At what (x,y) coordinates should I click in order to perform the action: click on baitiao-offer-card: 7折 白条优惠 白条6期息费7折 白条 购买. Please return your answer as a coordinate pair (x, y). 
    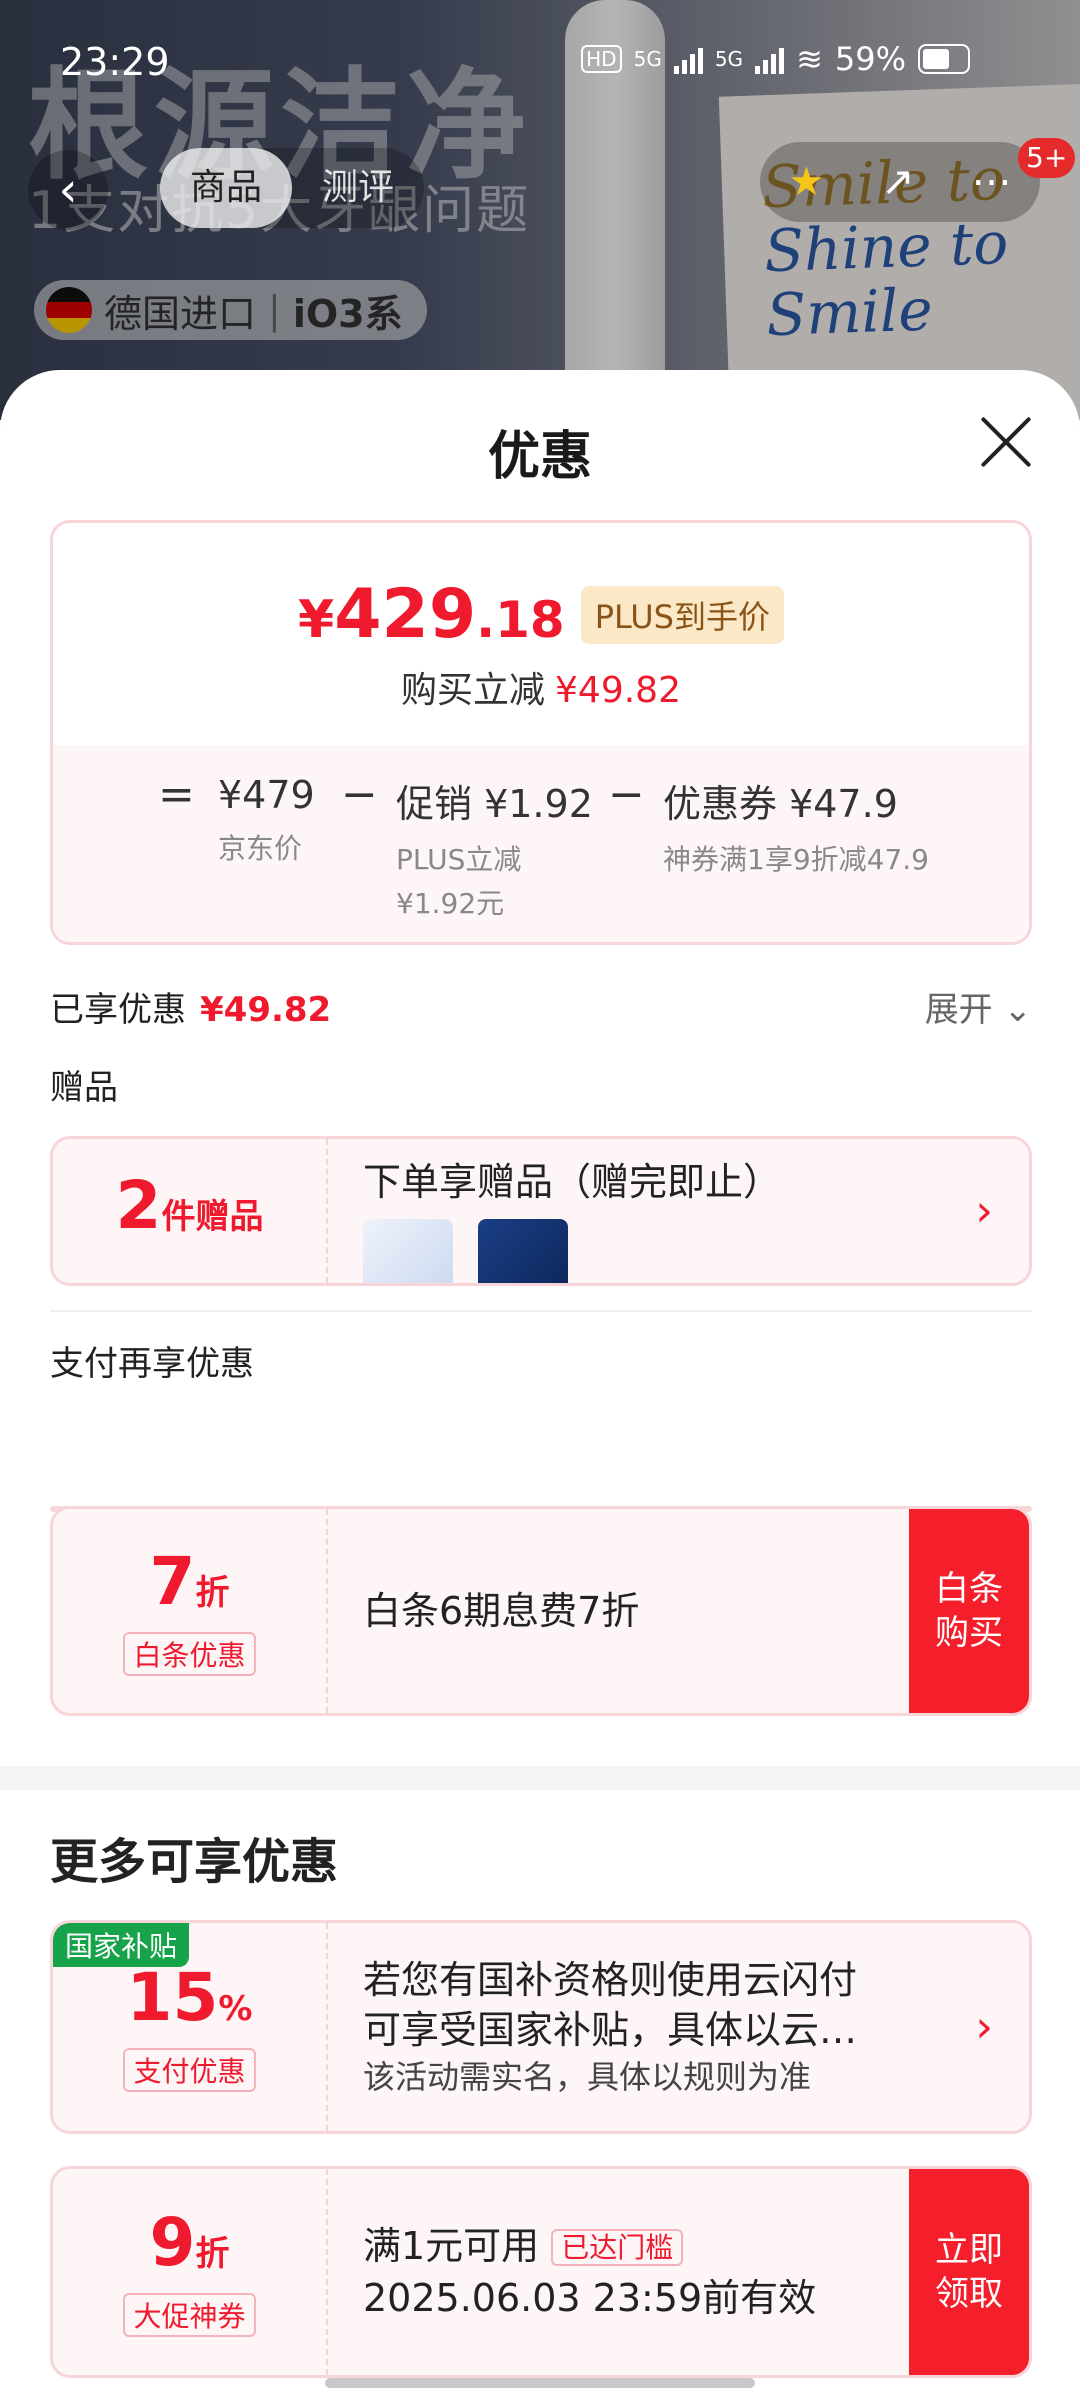
    Looking at the image, I should click on (541, 1611).